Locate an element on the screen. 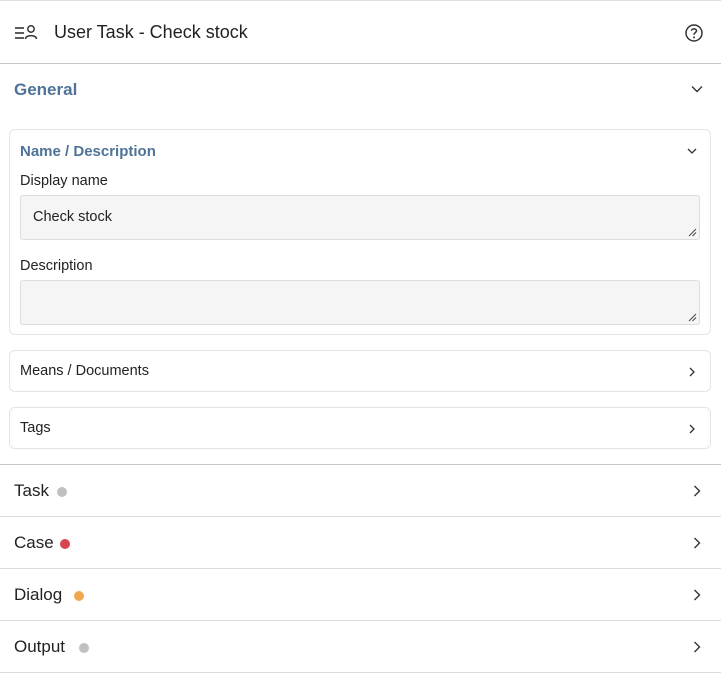 The image size is (721, 680). inspector-header: User Task - Check stock is located at coordinates (360, 32).